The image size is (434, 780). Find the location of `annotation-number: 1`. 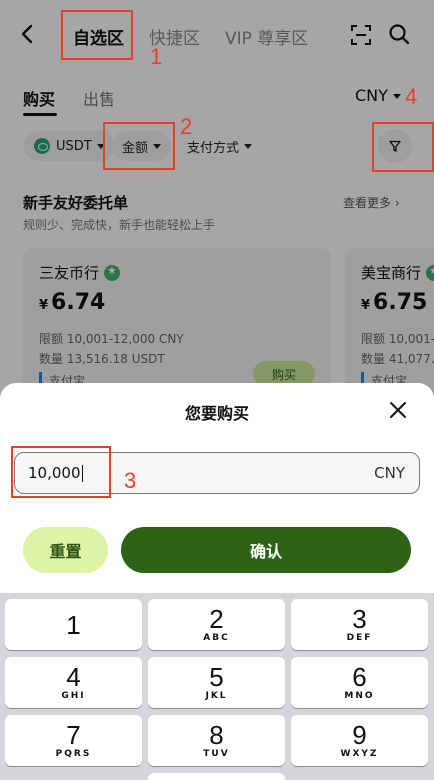

annotation-number: 1 is located at coordinates (156, 56).